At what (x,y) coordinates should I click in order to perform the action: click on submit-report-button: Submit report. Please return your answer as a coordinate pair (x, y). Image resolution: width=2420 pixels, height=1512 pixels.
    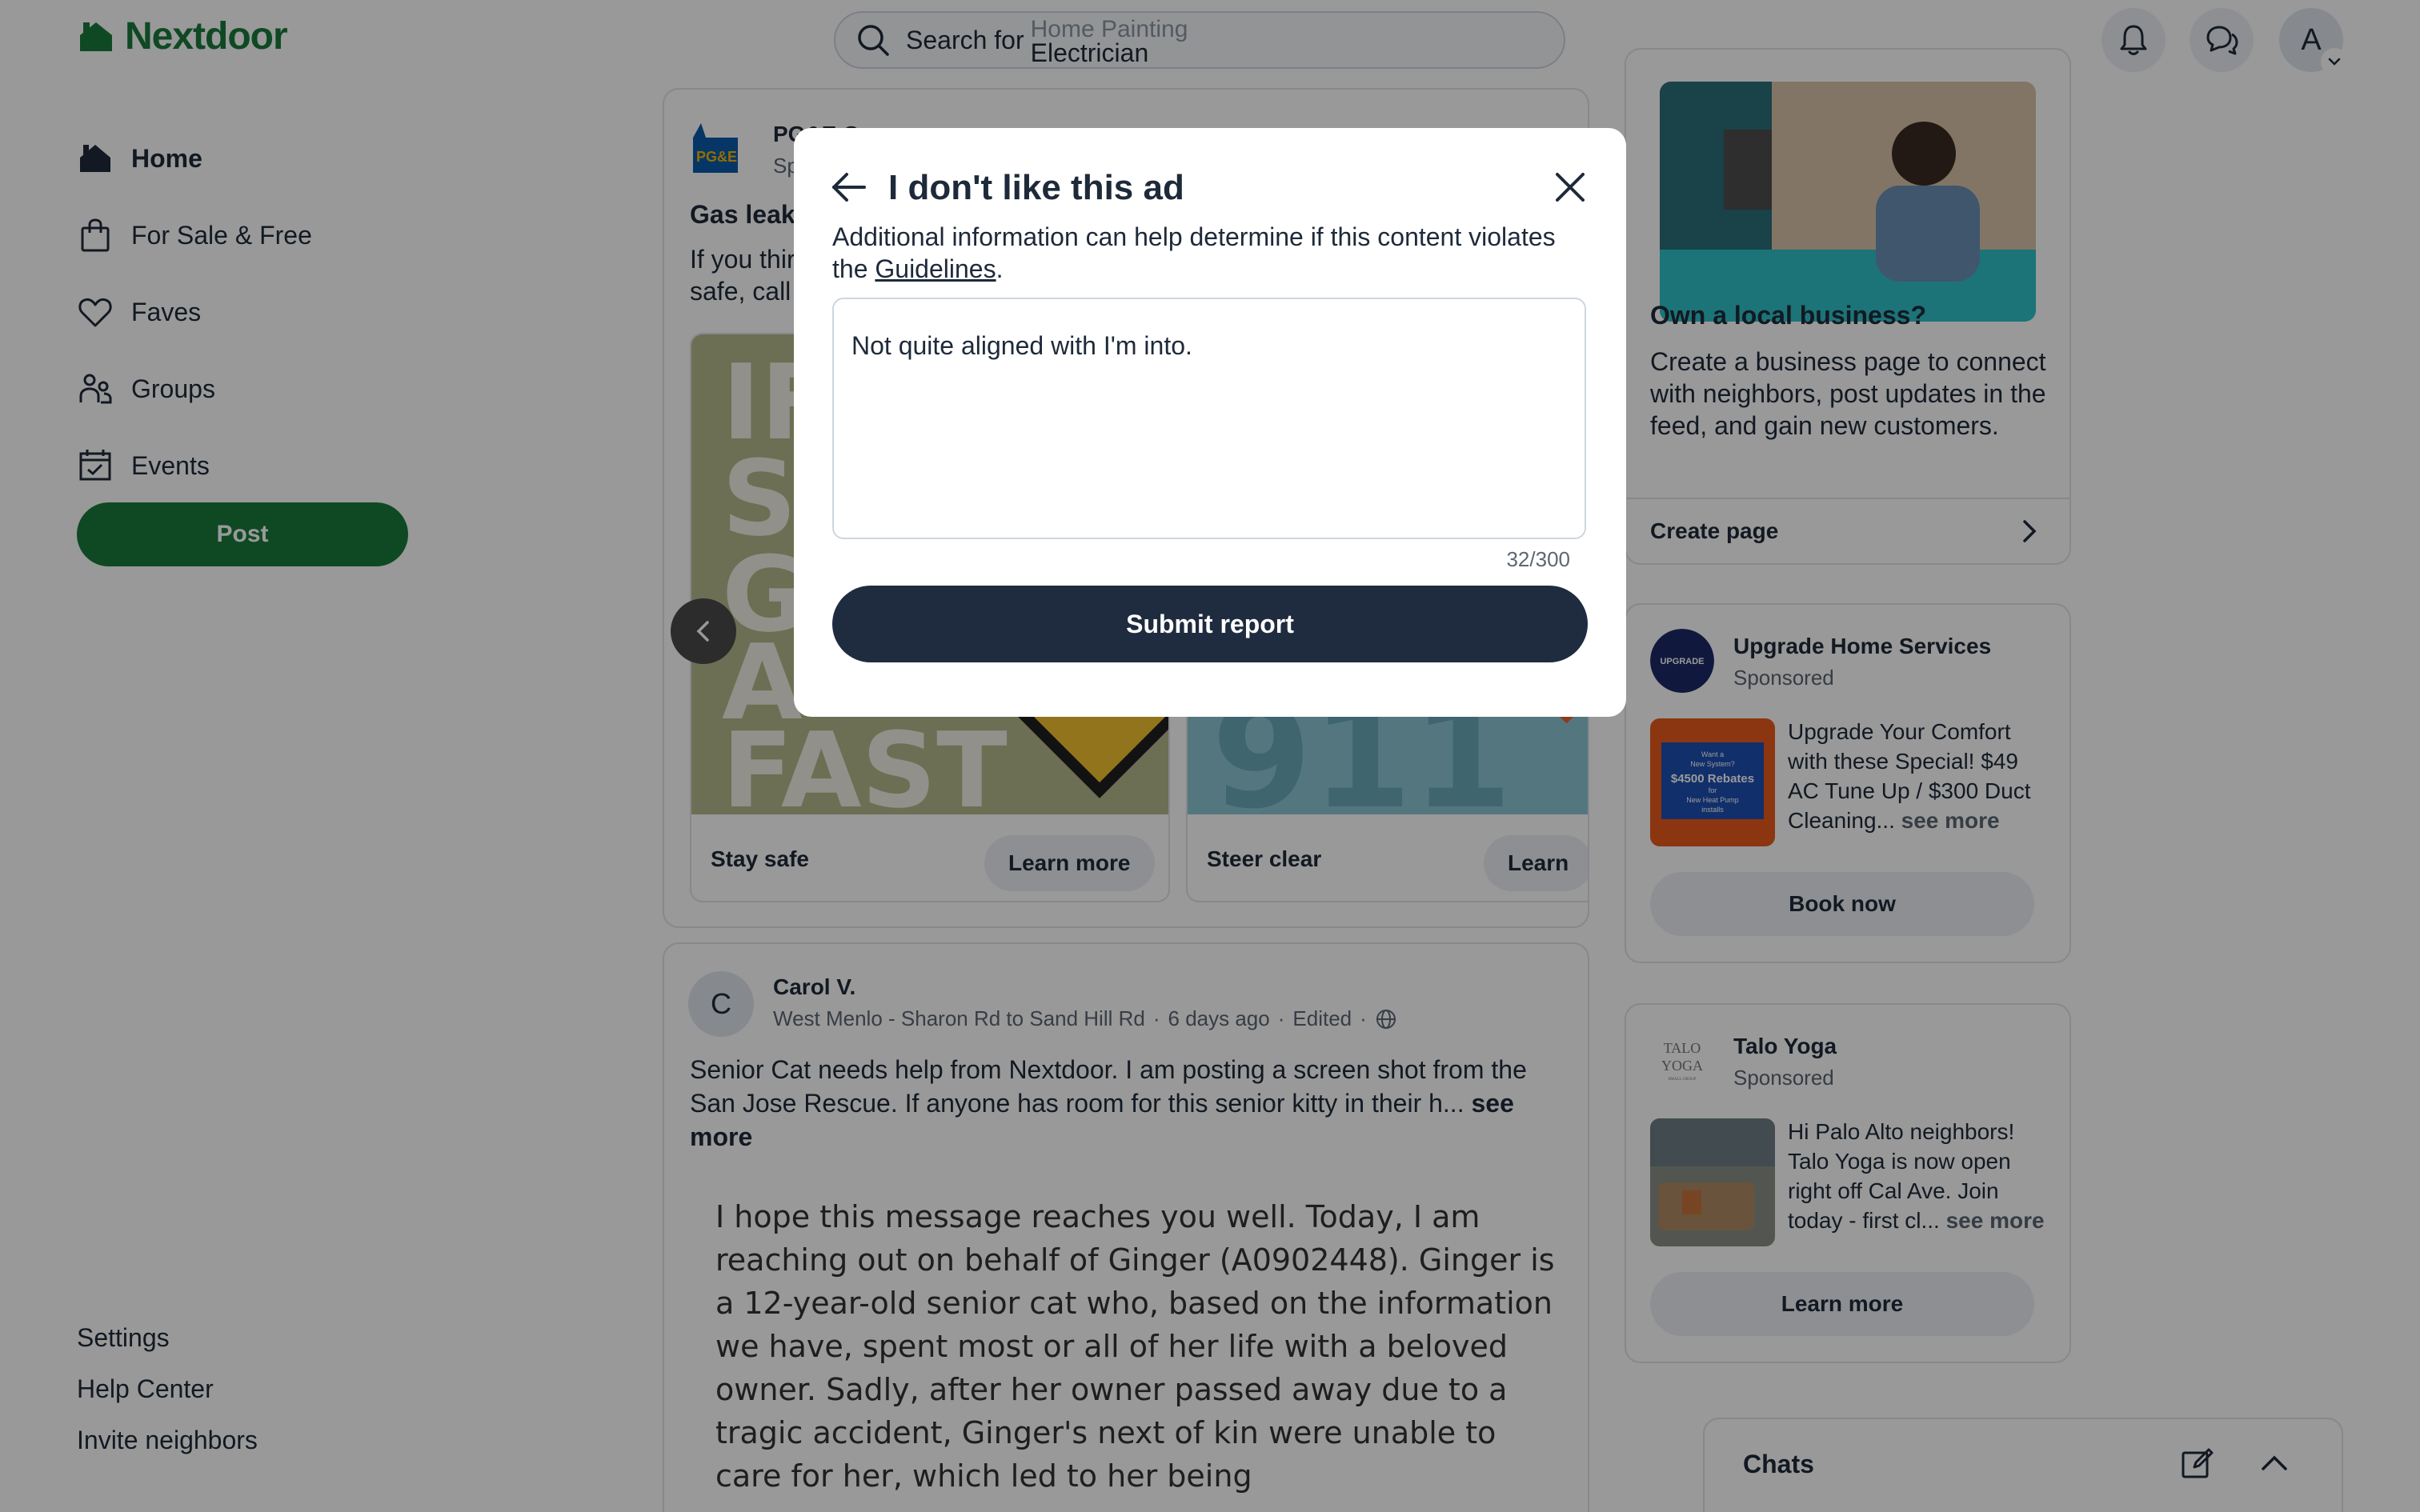
    Looking at the image, I should click on (1210, 624).